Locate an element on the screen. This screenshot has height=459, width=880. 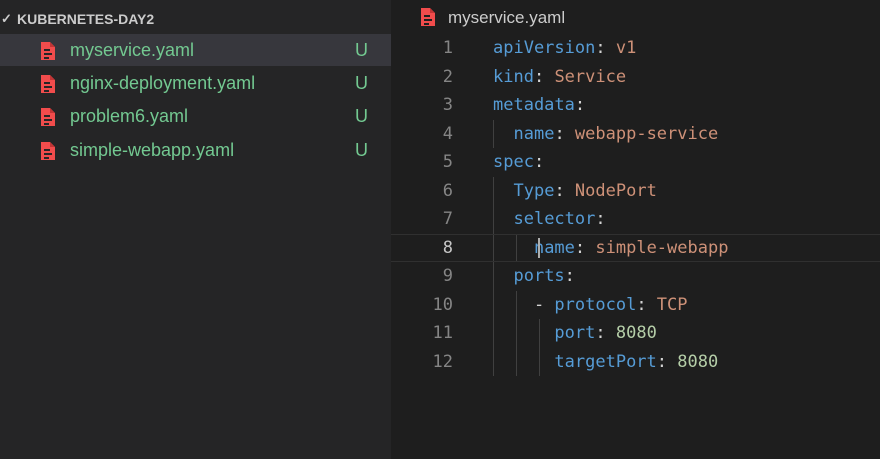
yaml-key: port is located at coordinates (575, 333).